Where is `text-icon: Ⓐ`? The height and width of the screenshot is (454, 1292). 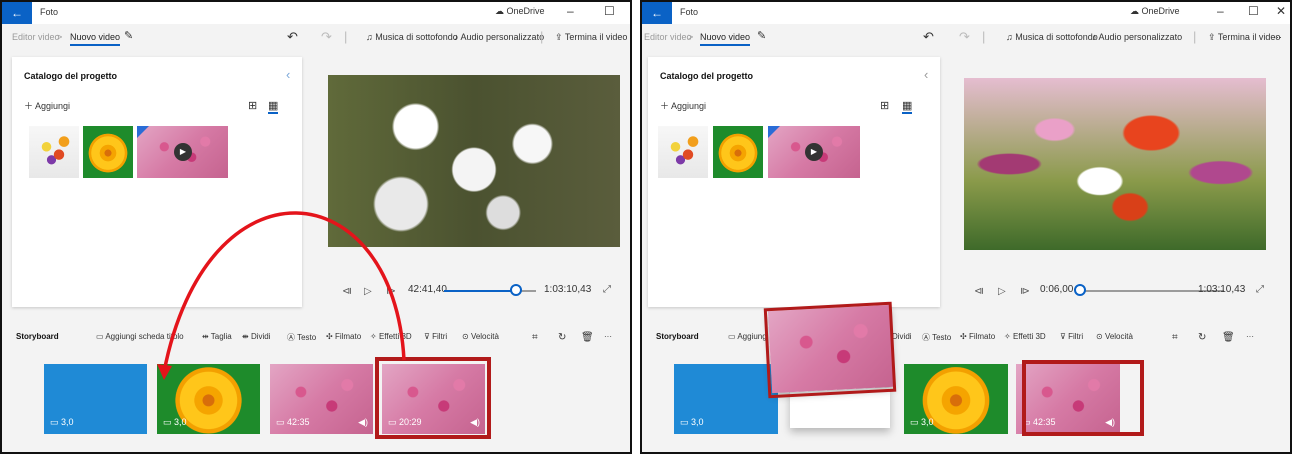
text-icon: Ⓐ is located at coordinates (927, 337).